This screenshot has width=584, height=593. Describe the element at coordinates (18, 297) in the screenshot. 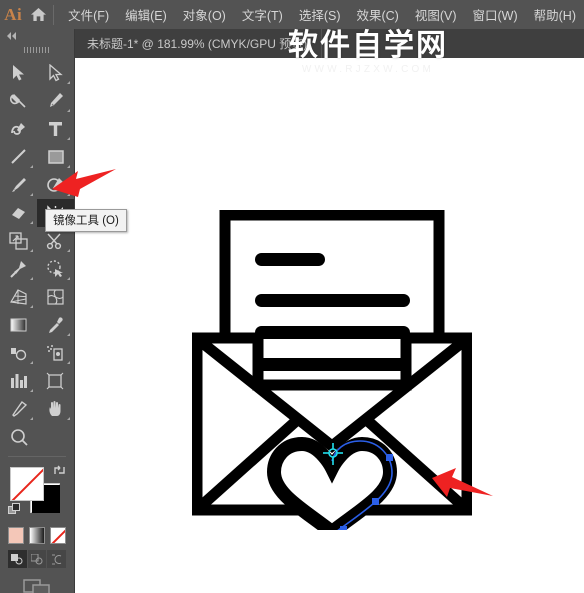

I see `perspective-grid-tool` at that location.